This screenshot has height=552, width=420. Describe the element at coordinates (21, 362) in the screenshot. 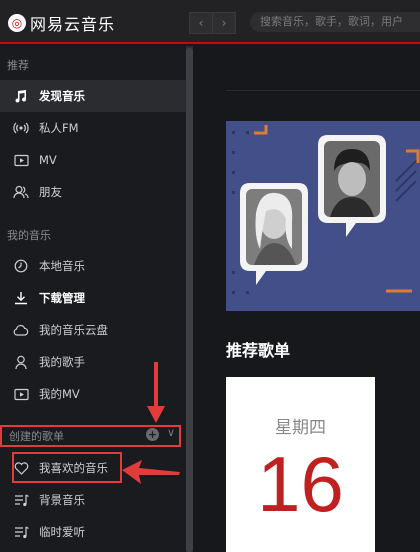

I see `singer-icon` at that location.